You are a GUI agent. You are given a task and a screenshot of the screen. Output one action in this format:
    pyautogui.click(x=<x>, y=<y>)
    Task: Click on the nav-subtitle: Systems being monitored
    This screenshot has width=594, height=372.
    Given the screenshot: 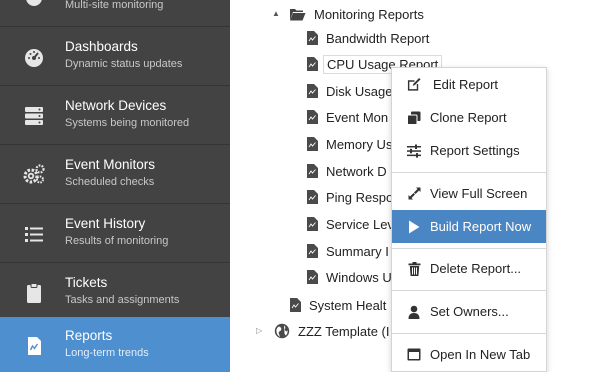 What is the action you would take?
    pyautogui.click(x=127, y=123)
    